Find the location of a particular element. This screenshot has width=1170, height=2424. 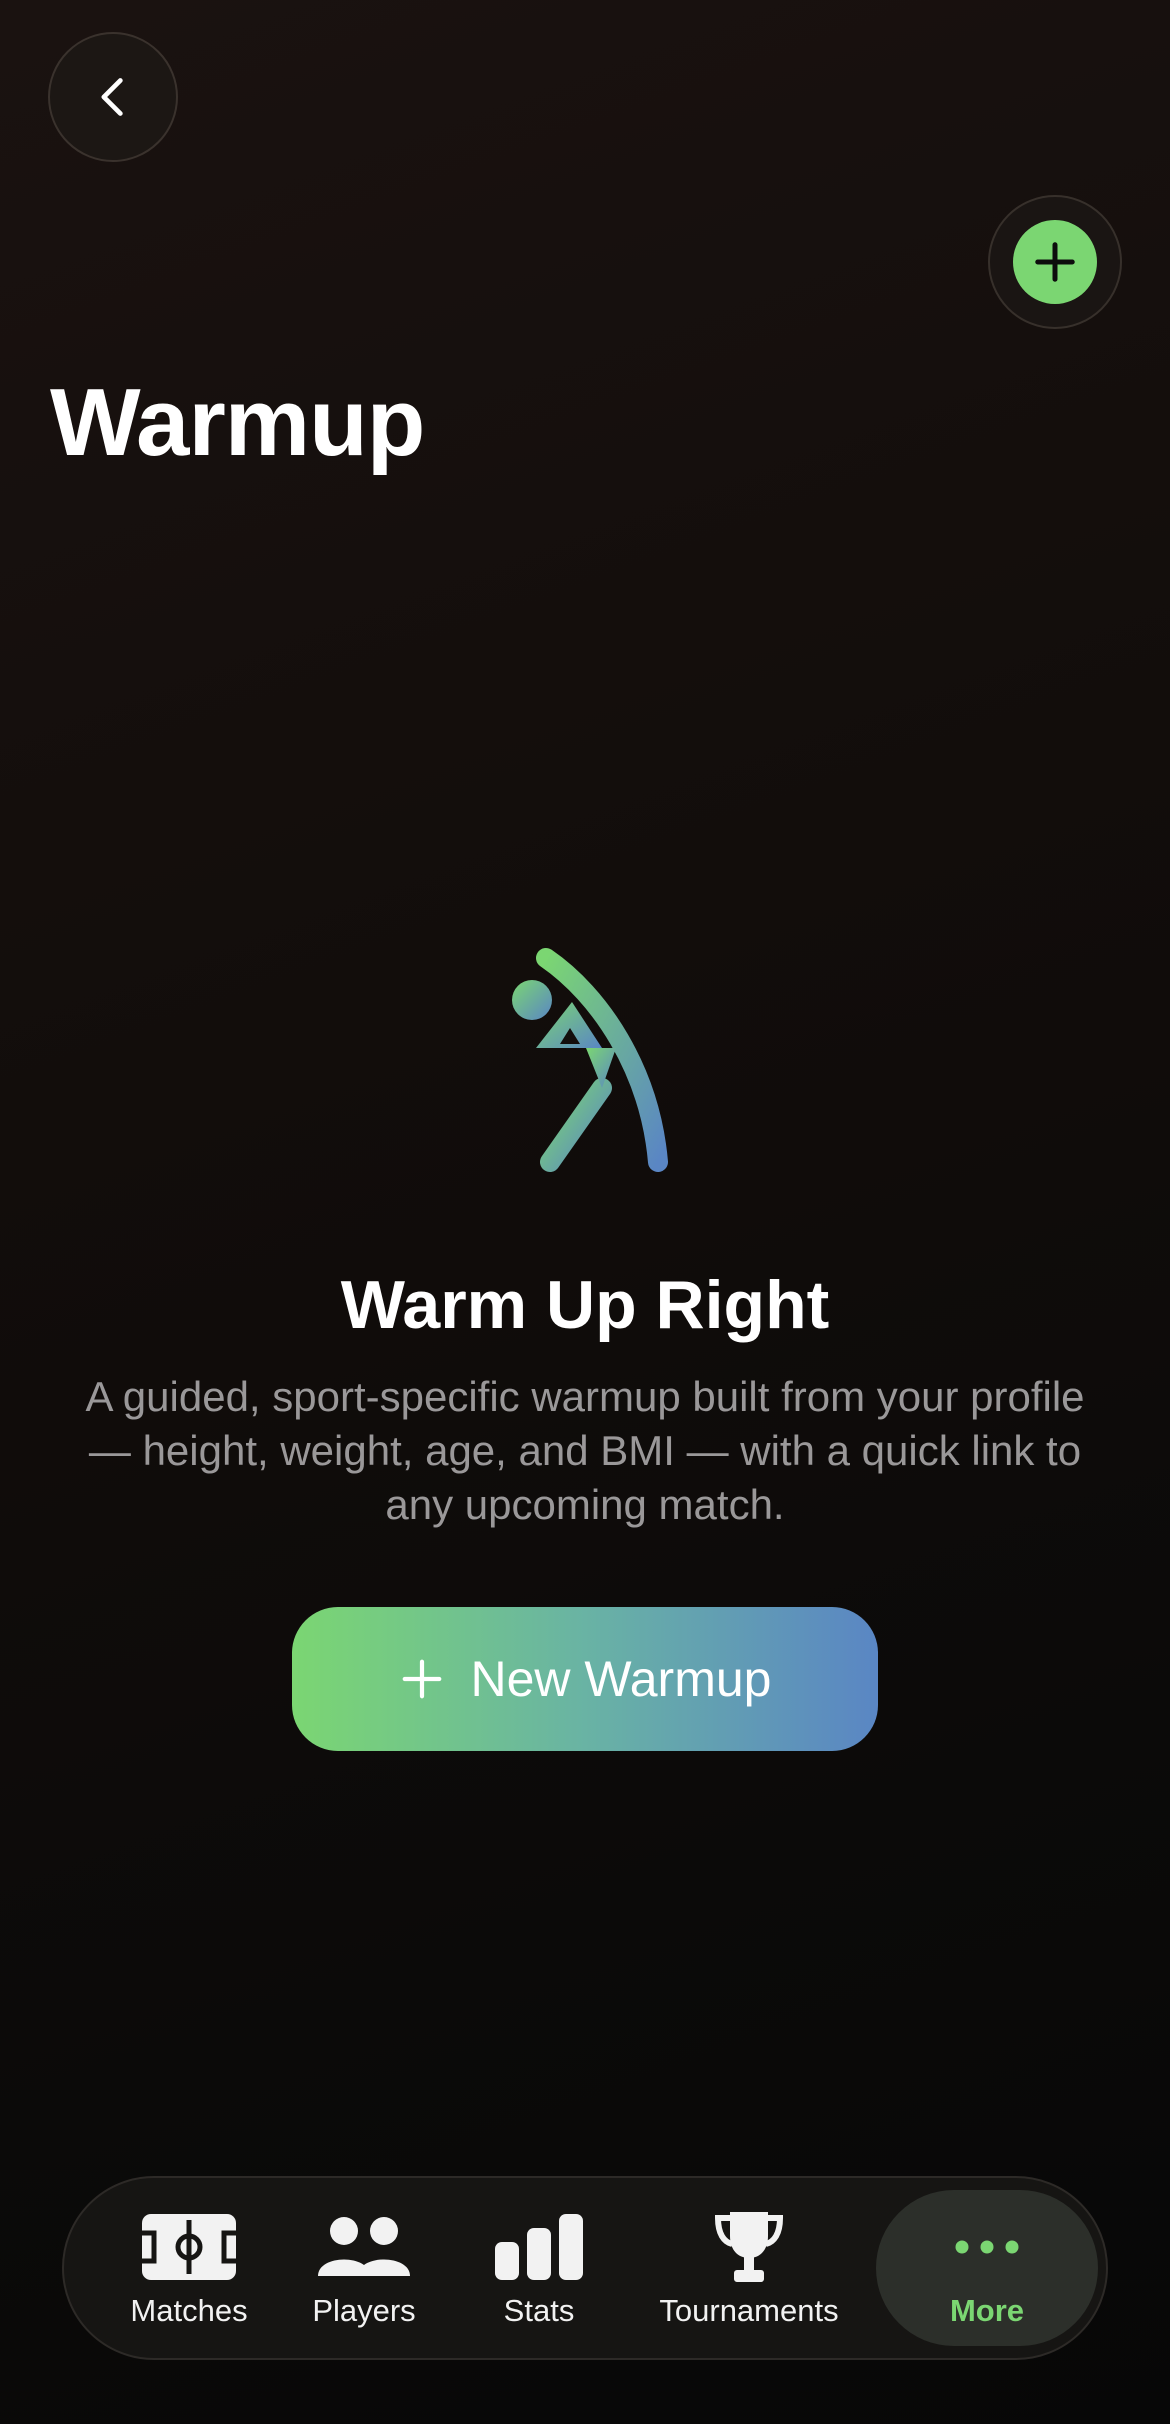

ellipsis-icon is located at coordinates (987, 2247).